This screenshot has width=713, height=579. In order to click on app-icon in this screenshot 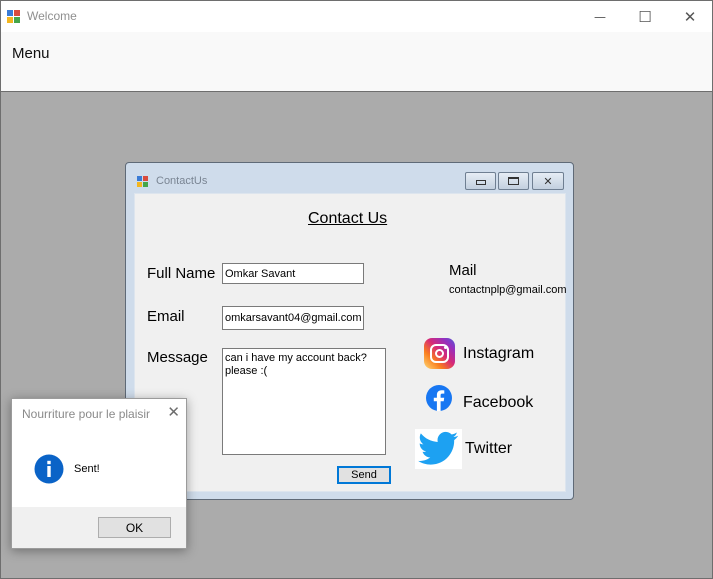, I will do `click(13, 16)`.